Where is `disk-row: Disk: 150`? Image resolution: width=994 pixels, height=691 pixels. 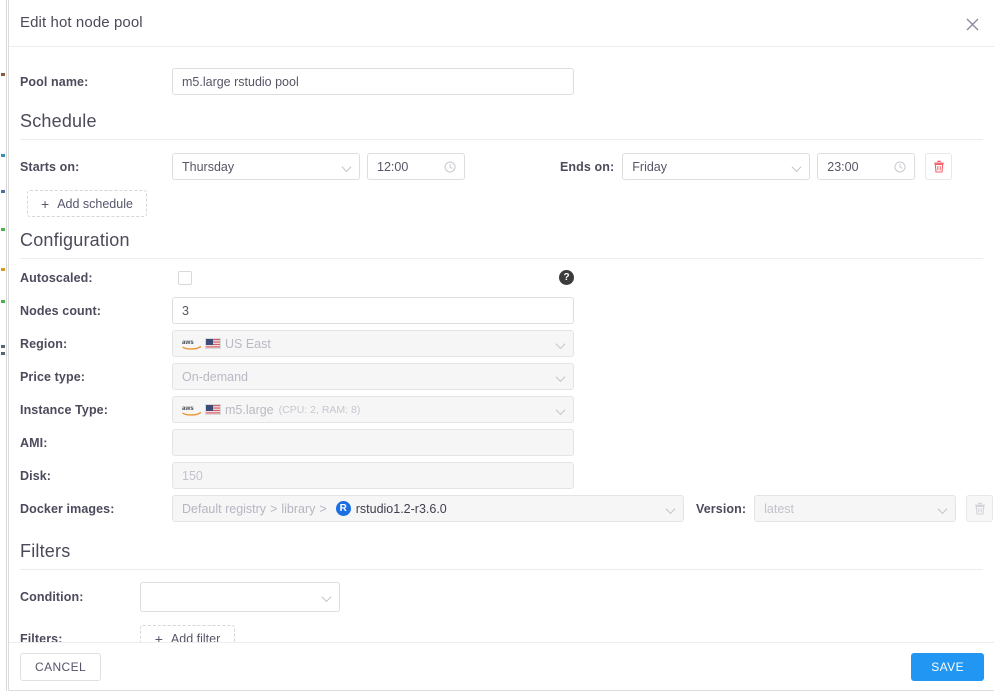
disk-row: Disk: 150 is located at coordinates (501, 475).